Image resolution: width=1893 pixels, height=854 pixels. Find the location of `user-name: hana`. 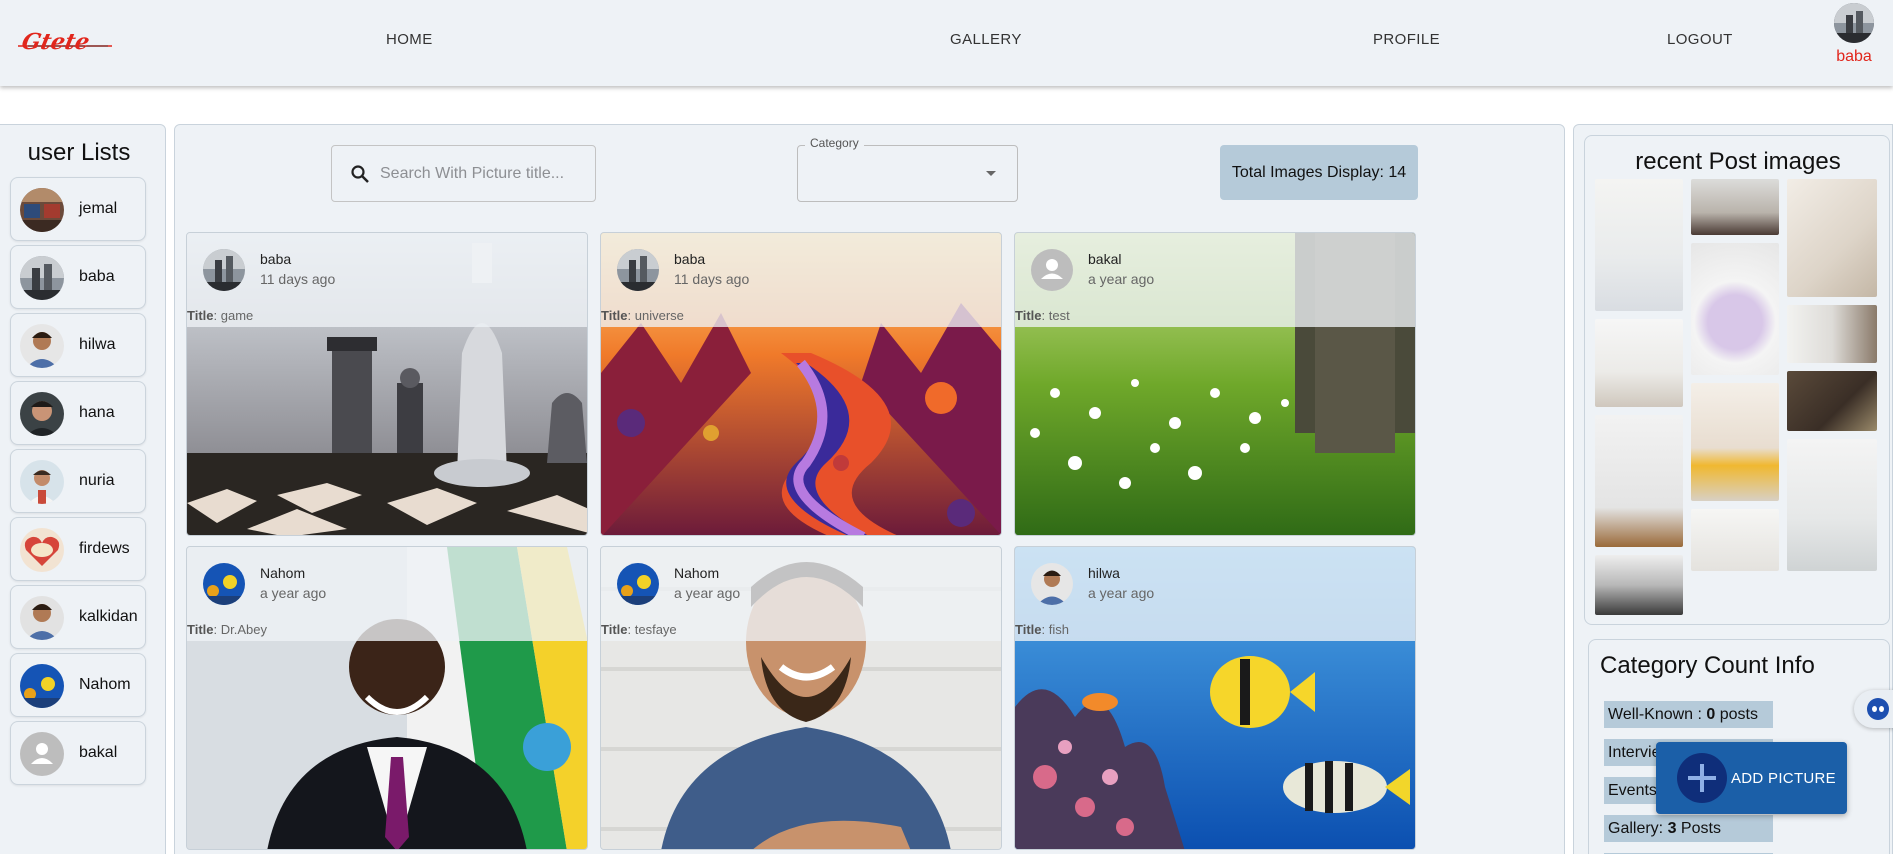

user-name: hana is located at coordinates (97, 412).